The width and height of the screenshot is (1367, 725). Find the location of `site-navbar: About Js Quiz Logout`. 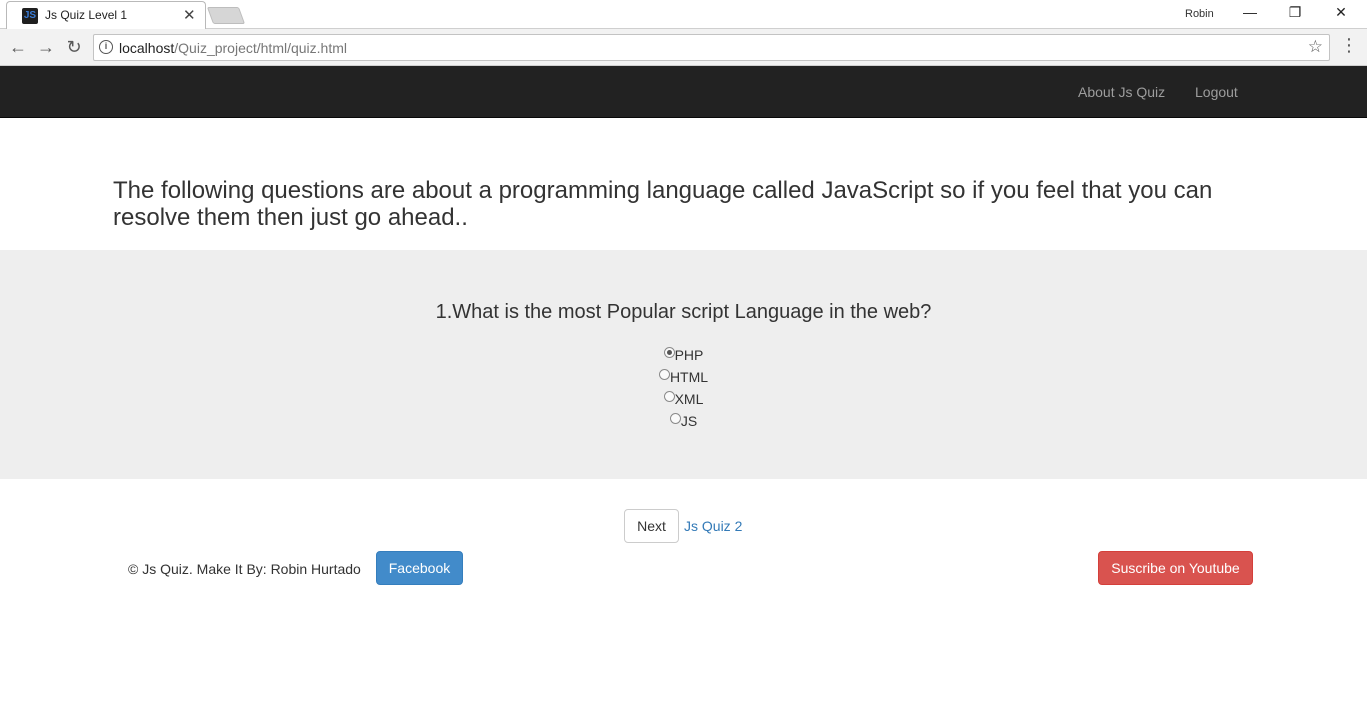

site-navbar: About Js Quiz Logout is located at coordinates (683, 92).